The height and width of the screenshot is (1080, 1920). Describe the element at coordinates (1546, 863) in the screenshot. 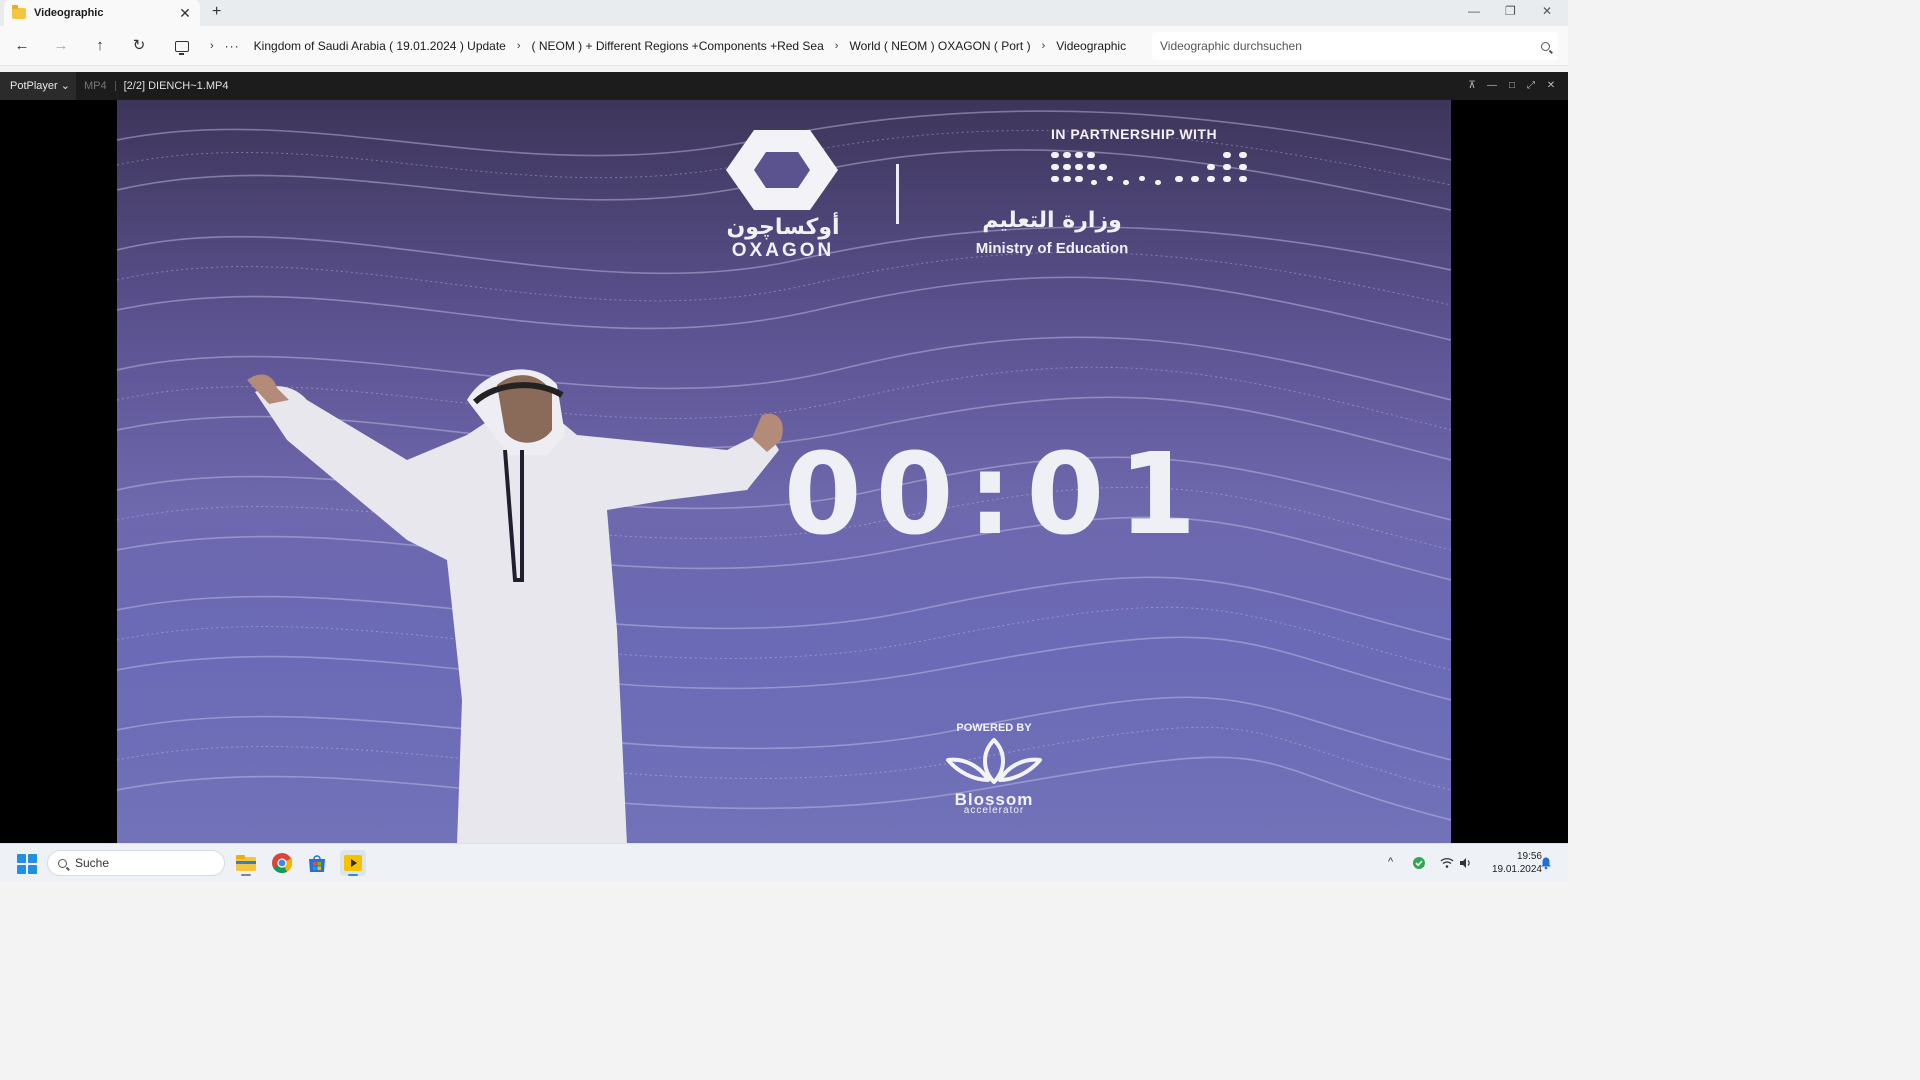

I see `notification-bell-icon` at that location.